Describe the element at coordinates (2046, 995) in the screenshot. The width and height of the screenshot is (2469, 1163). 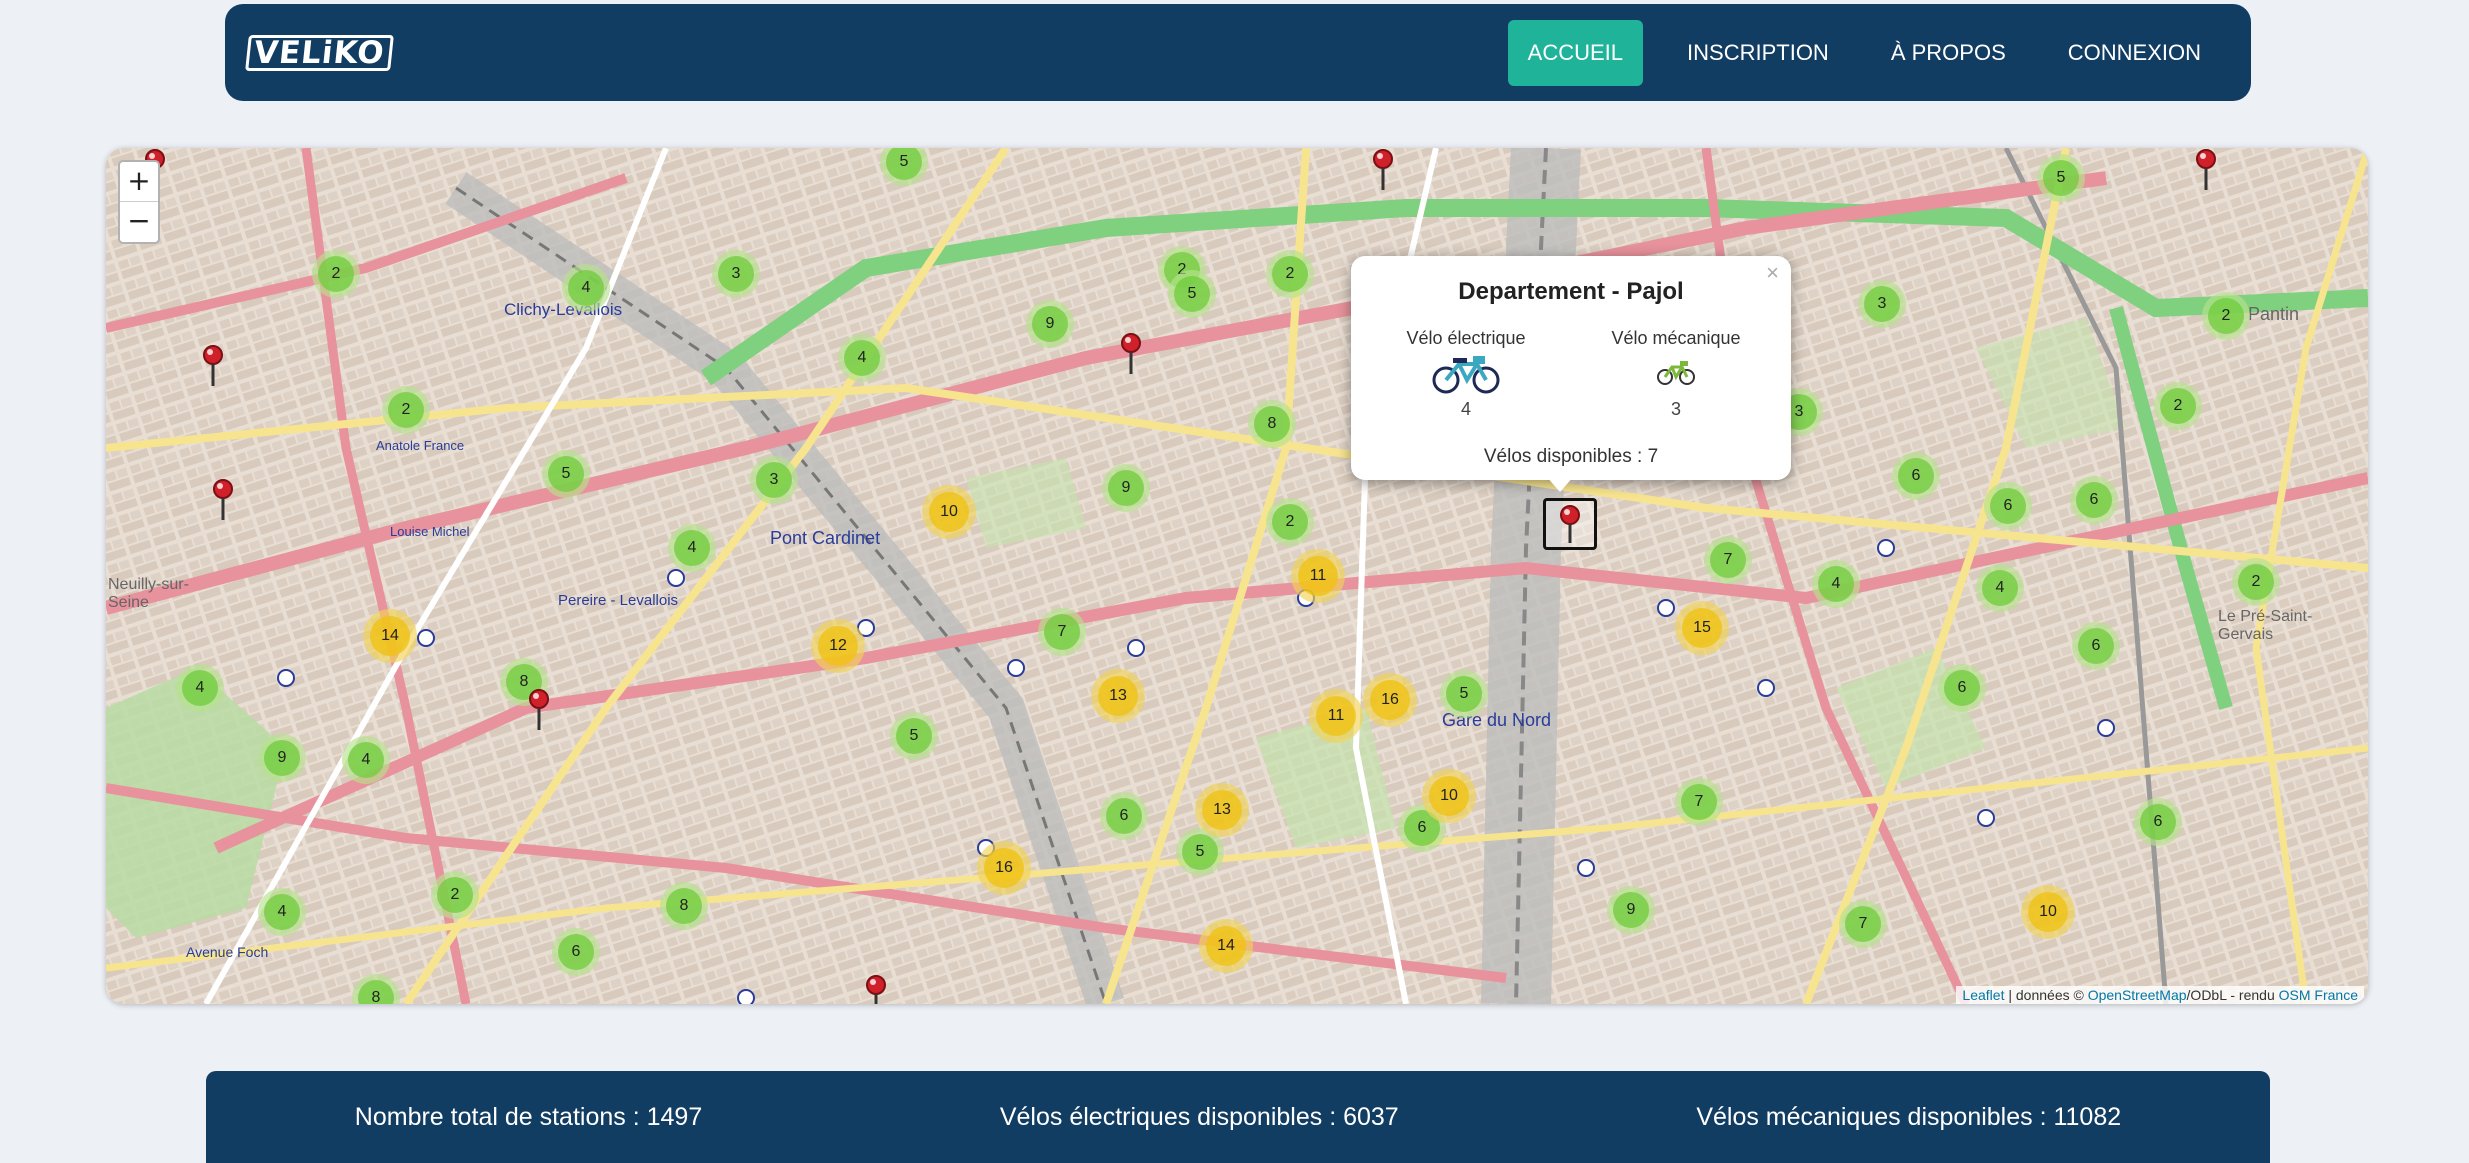
I see `attribution-text: | données ©` at that location.